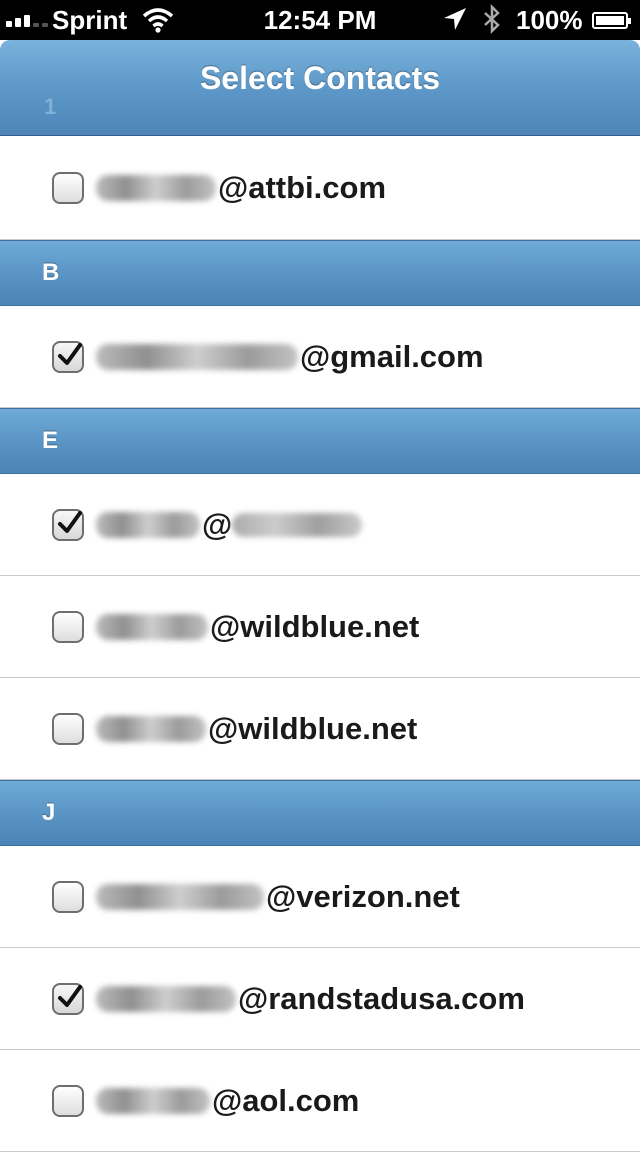 Image resolution: width=640 pixels, height=1152 pixels. Describe the element at coordinates (455, 22) in the screenshot. I see `location-arrow-icon` at that location.